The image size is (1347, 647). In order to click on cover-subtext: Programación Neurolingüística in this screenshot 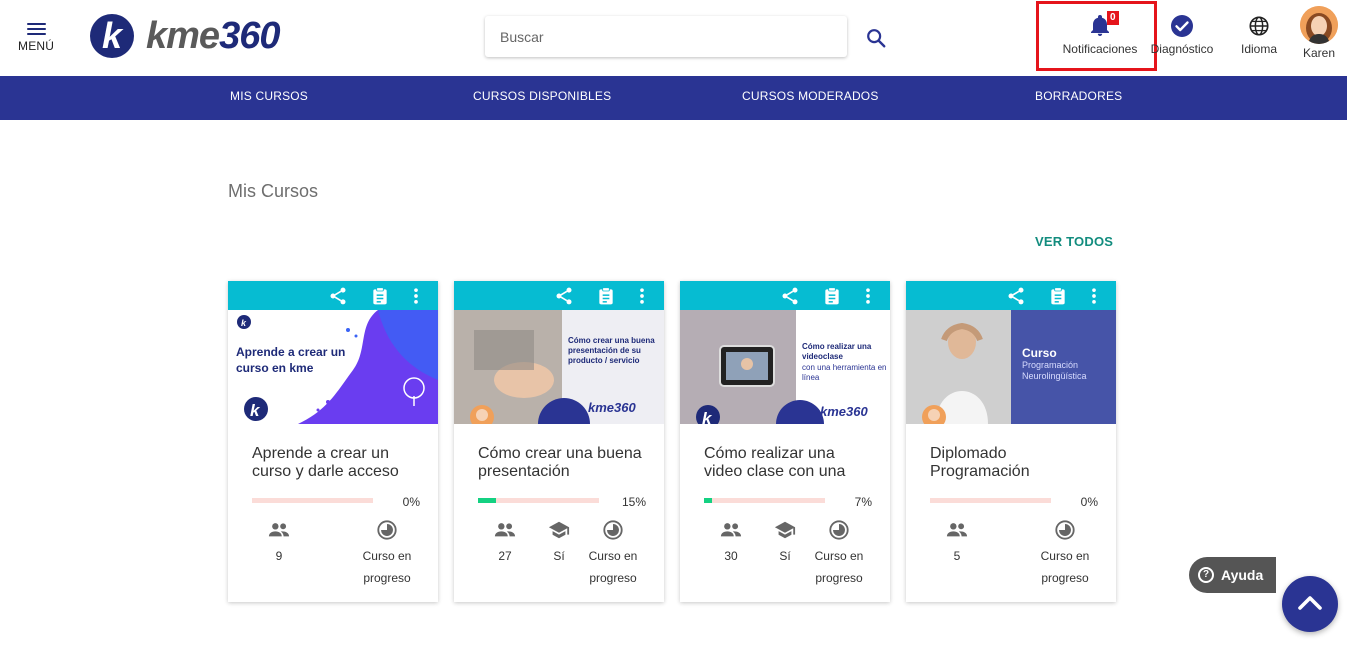, I will do `click(1054, 370)`.